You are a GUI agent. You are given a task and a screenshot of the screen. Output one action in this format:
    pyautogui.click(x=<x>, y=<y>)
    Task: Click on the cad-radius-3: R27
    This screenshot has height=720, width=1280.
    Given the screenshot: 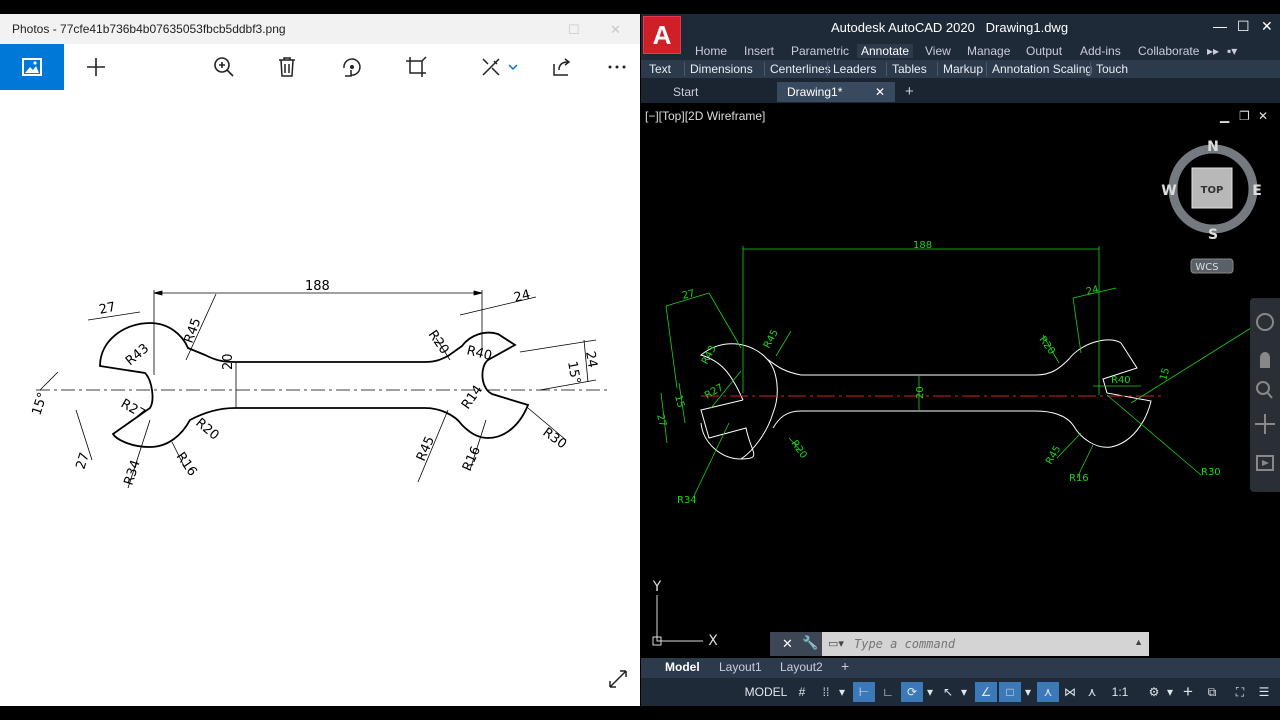 What is the action you would take?
    pyautogui.click(x=714, y=391)
    